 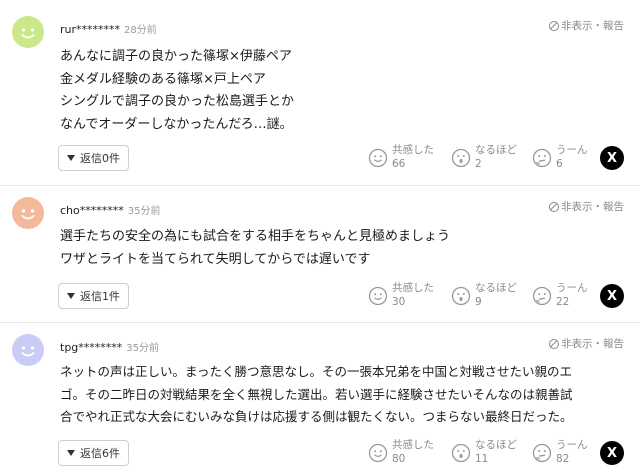 I want to click on reply-label: 返信0件, so click(x=100, y=158).